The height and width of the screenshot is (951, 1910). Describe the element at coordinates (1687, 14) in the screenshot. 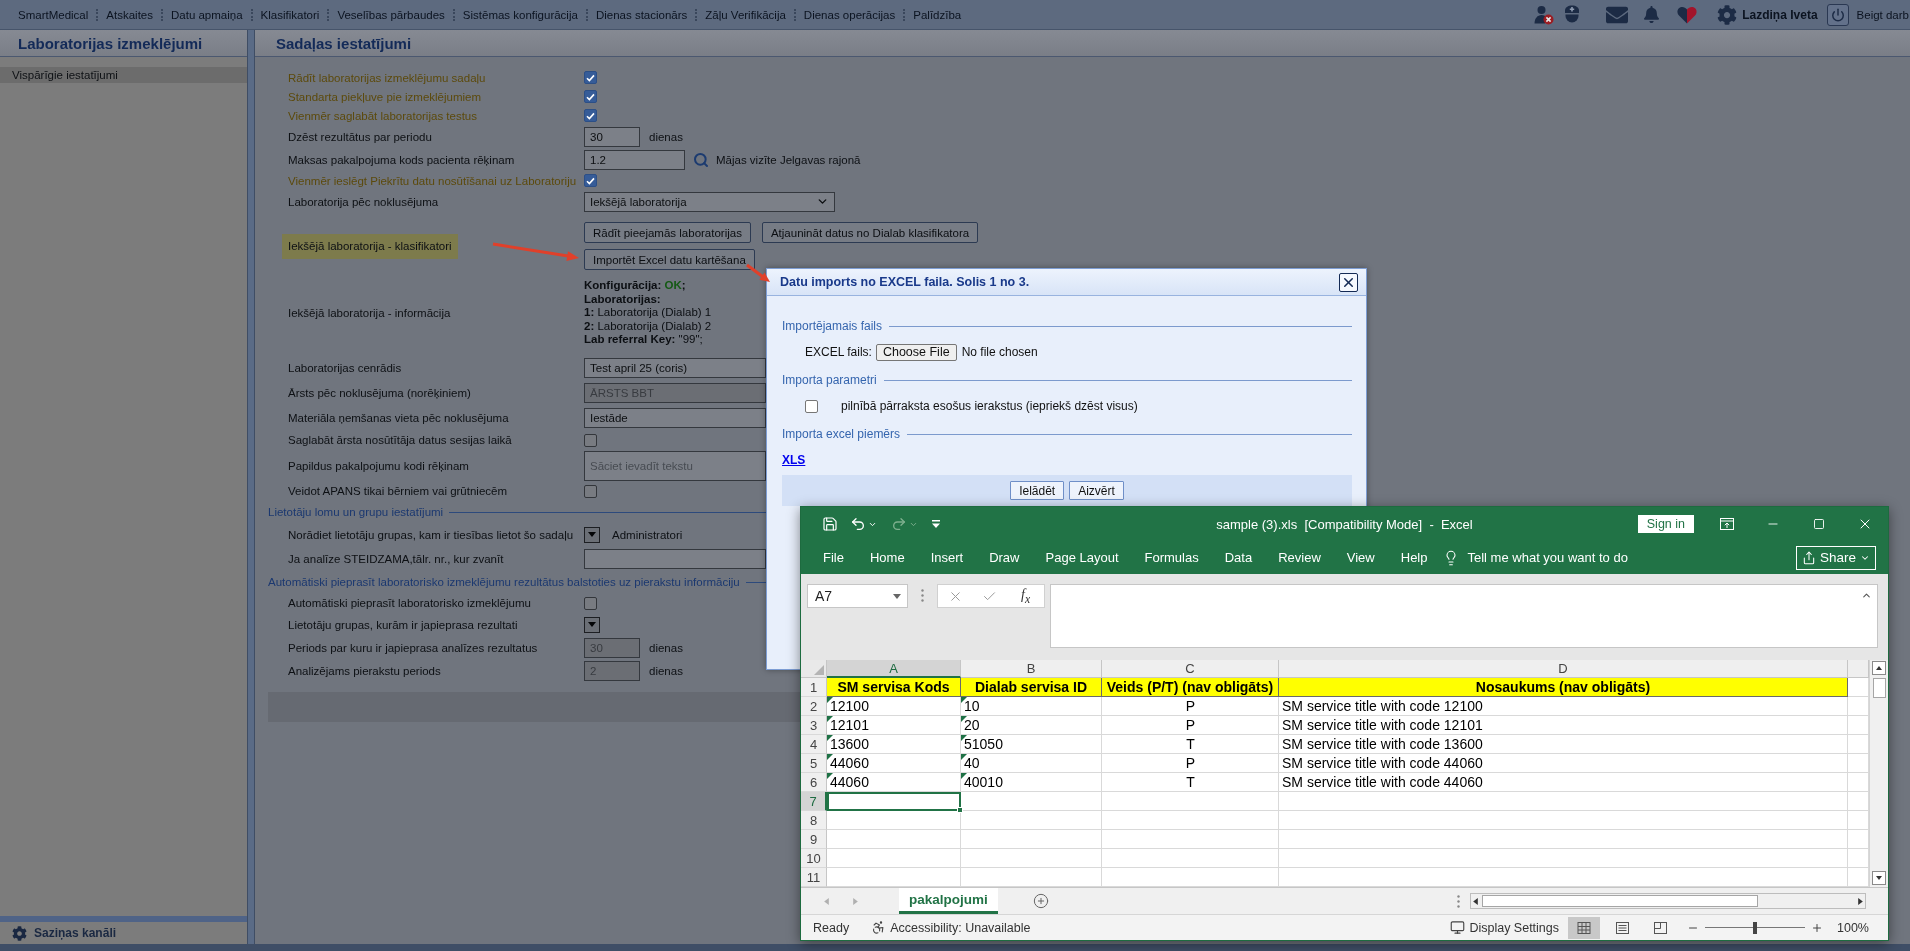

I see `heart-icon` at that location.